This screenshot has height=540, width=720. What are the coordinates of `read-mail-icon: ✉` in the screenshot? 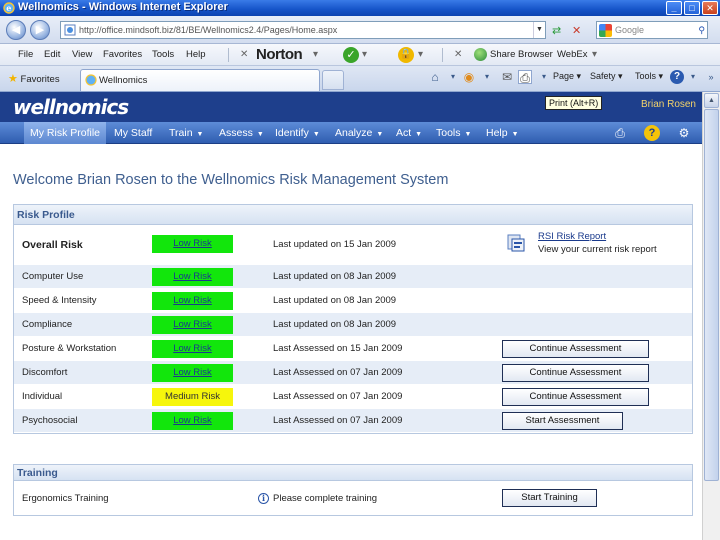 It's located at (507, 77).